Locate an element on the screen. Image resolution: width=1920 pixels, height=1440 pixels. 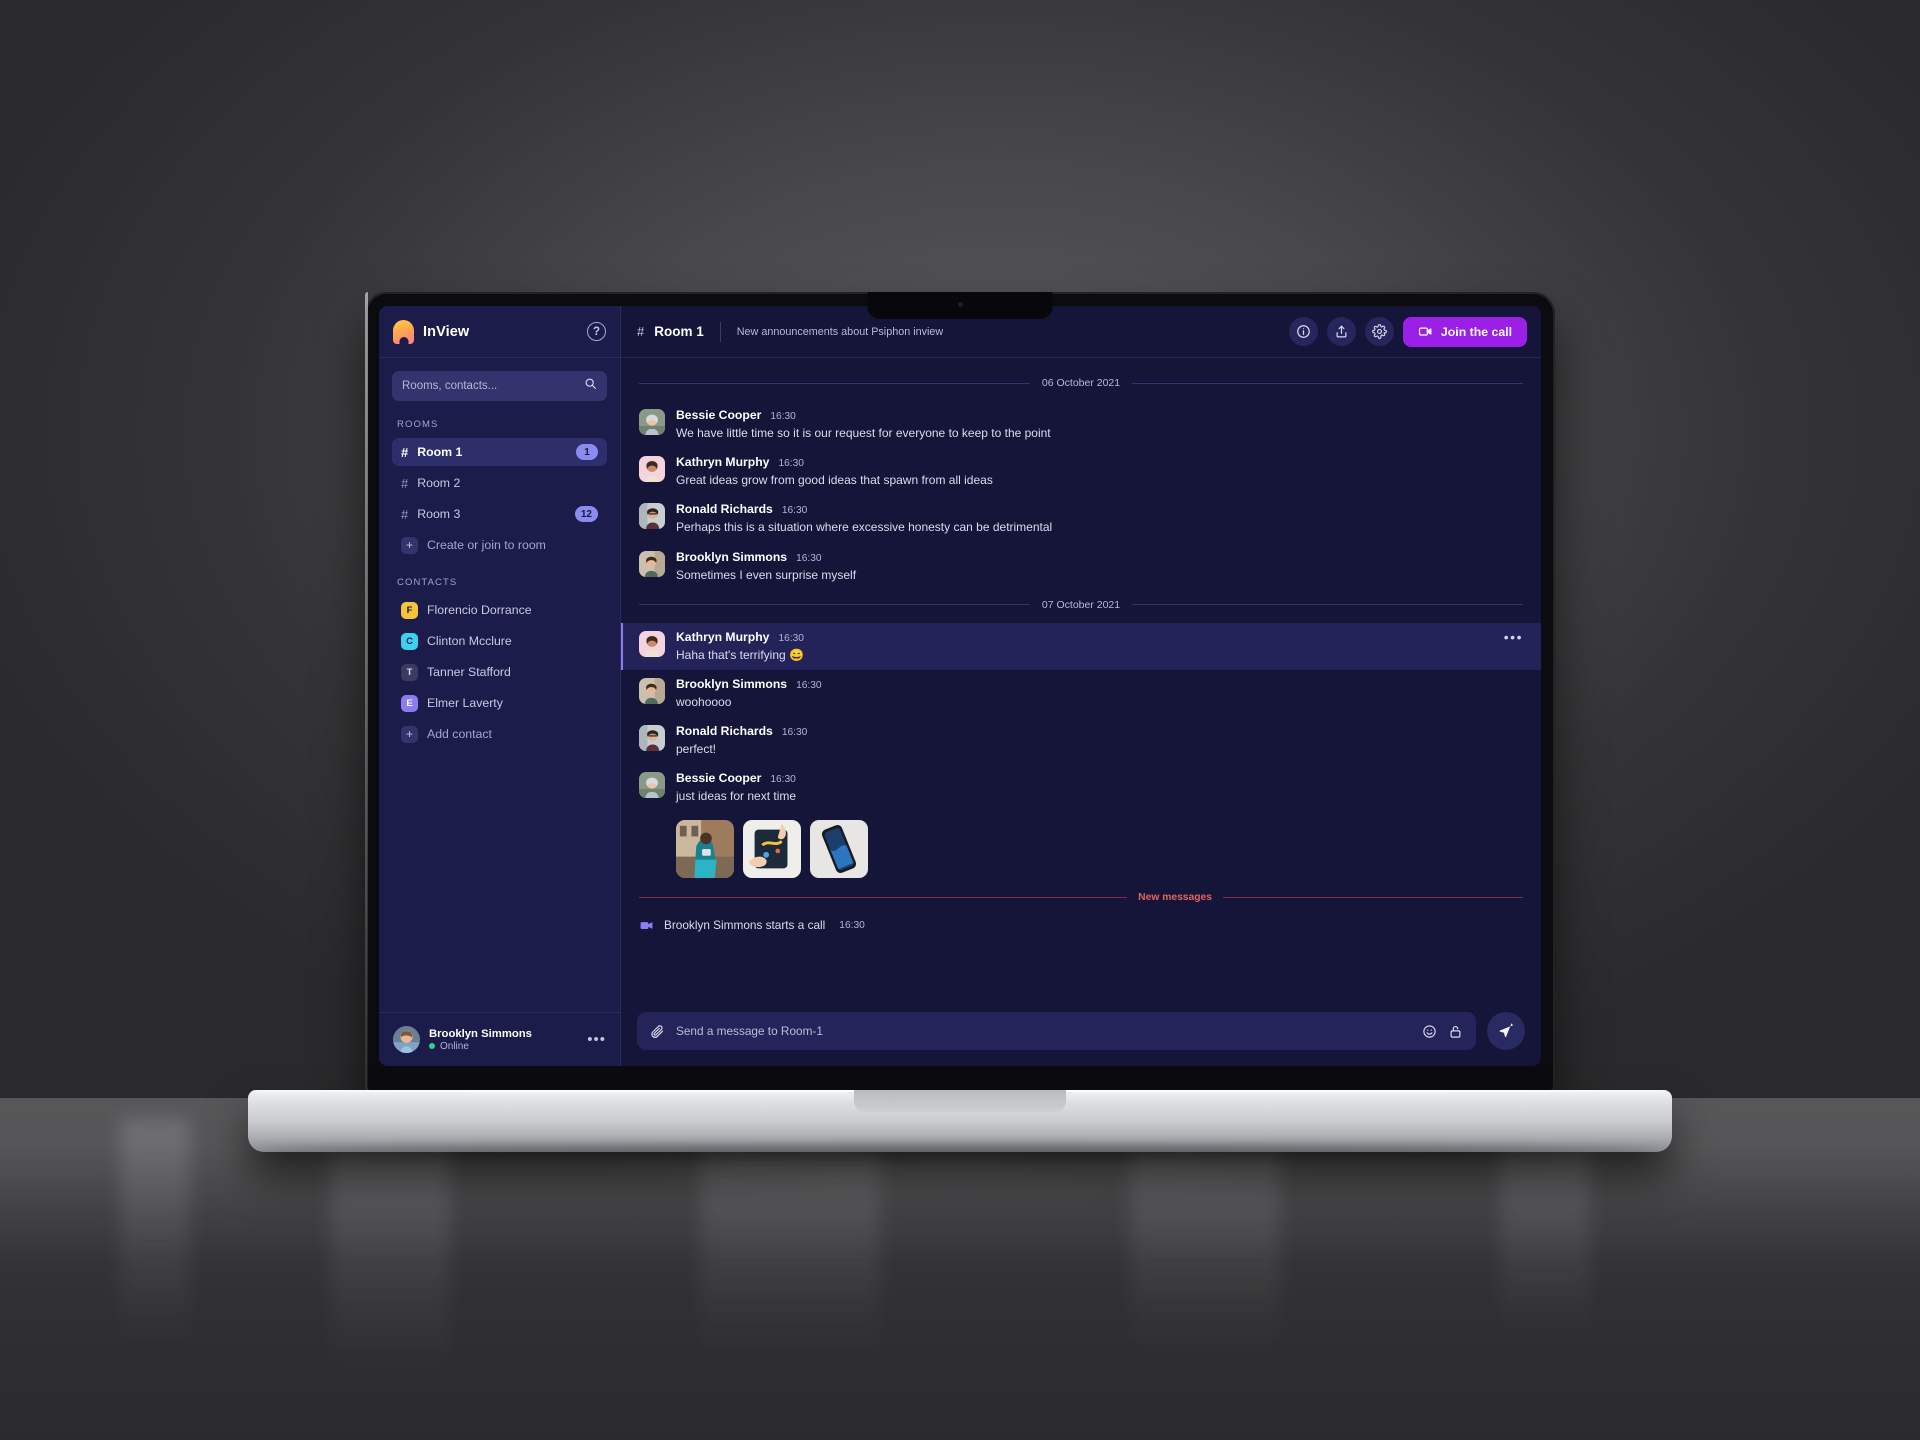
message-author: Bessie Cooper is located at coordinates (719, 778).